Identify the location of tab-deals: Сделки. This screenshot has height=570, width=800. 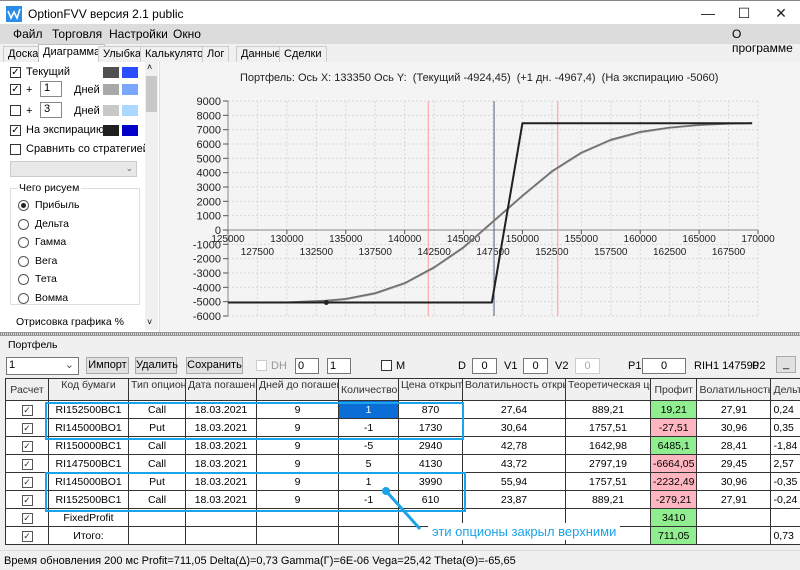
(303, 54).